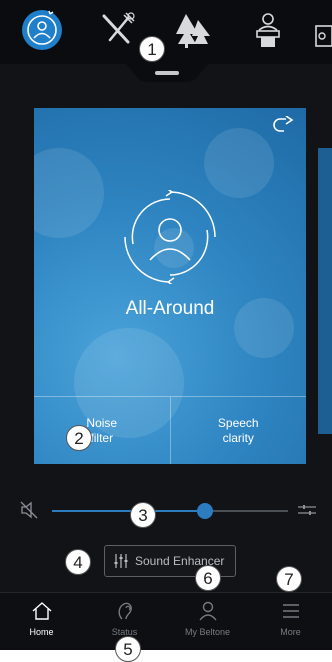 This screenshot has height=662, width=332. I want to click on nav-home: Home, so click(41, 621).